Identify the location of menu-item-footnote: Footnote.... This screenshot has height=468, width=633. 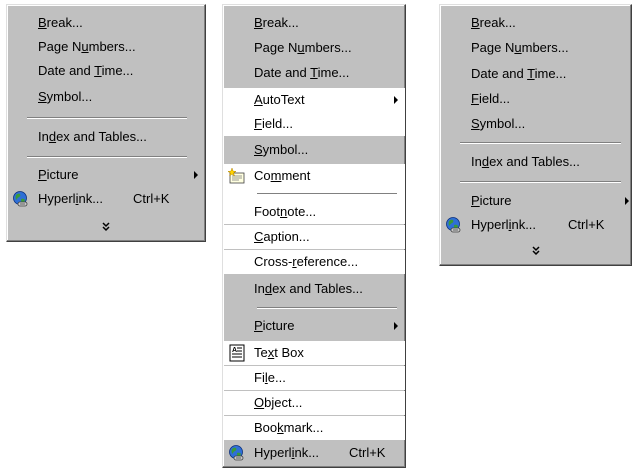
(314, 212).